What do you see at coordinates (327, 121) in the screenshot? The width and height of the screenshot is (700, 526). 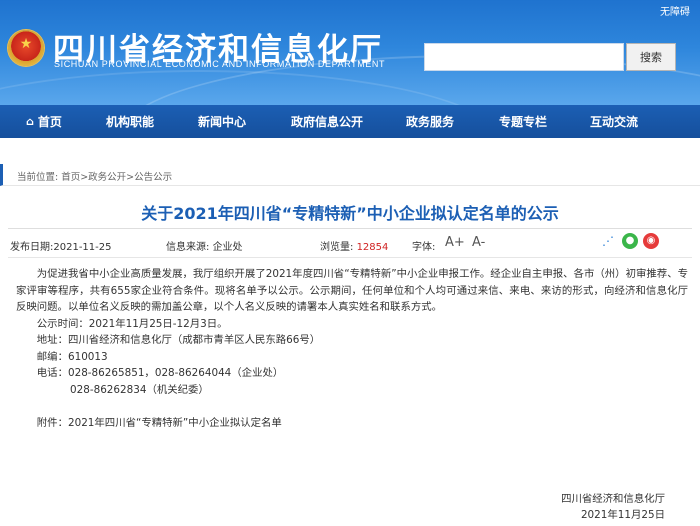 I see `nav-item-info-disclosure: 政府信息公开` at bounding box center [327, 121].